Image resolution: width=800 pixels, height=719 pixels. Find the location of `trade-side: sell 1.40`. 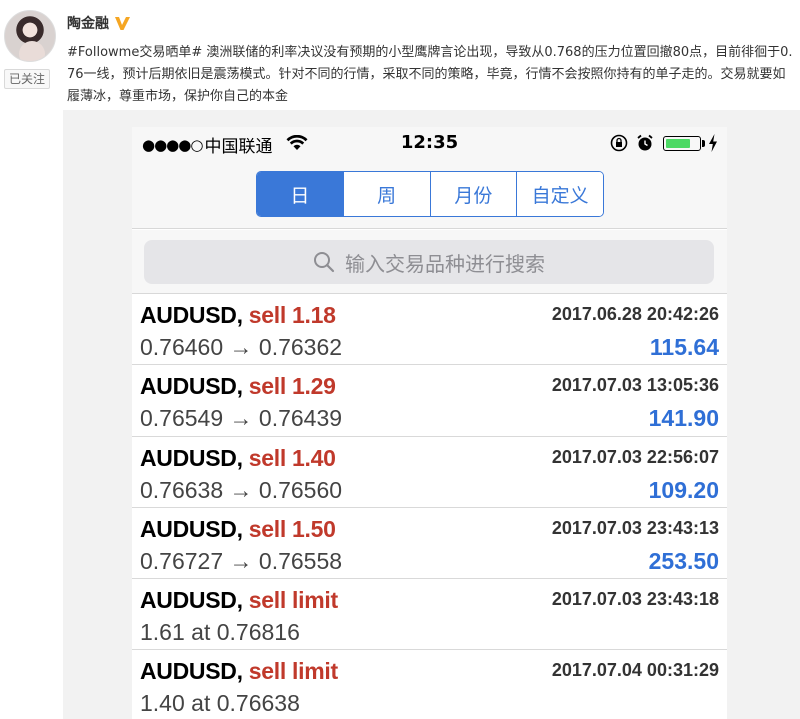

trade-side: sell 1.40 is located at coordinates (292, 457).